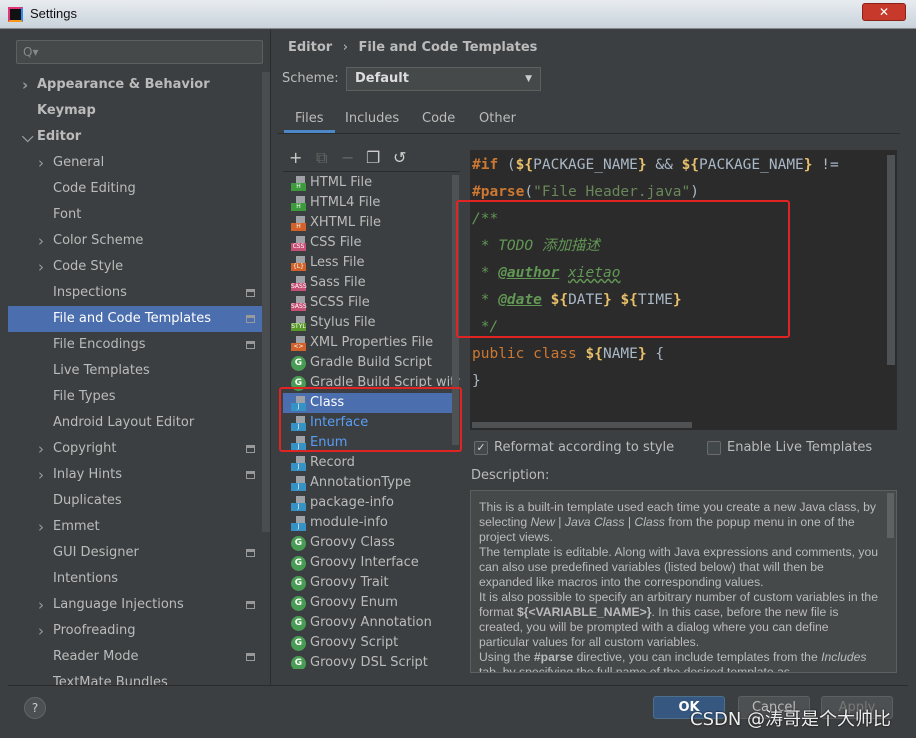 The width and height of the screenshot is (916, 738). What do you see at coordinates (368, 503) in the screenshot?
I see `template-list-item: Jpackage-info` at bounding box center [368, 503].